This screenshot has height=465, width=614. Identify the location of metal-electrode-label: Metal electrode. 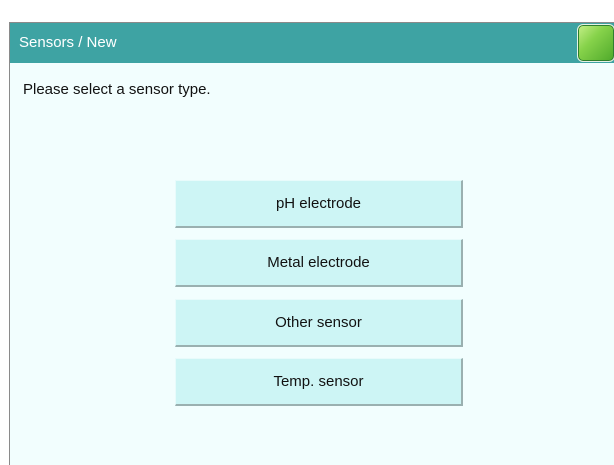
(318, 262).